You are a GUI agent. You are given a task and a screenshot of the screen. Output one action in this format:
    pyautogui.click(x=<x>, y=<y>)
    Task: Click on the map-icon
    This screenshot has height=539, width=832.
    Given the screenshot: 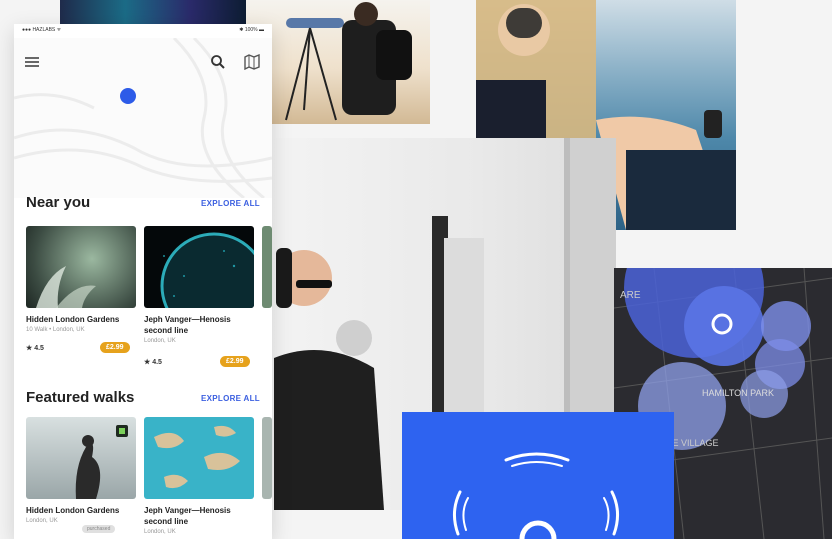 What is the action you would take?
    pyautogui.click(x=252, y=62)
    